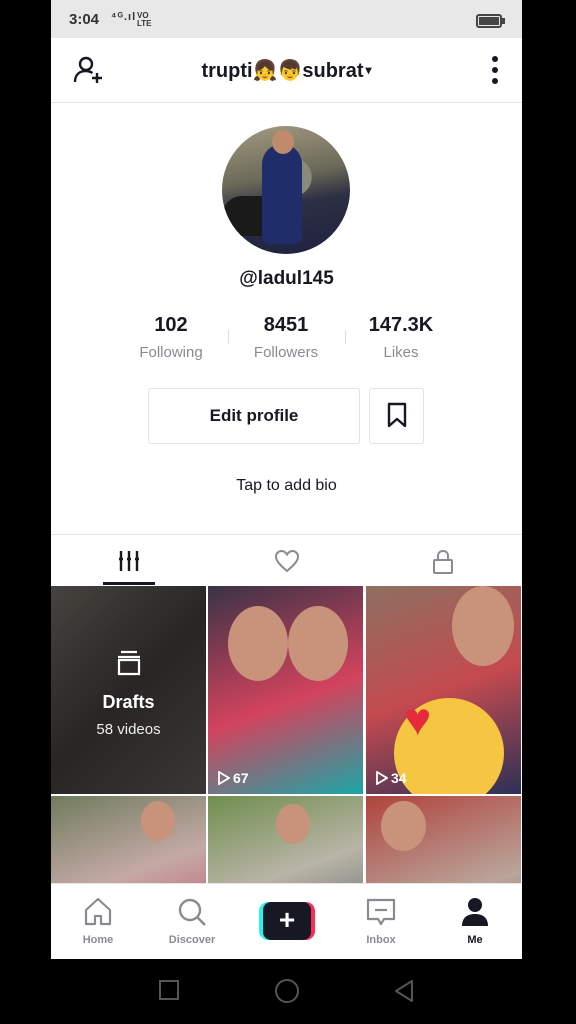 This screenshot has width=576, height=1024. Describe the element at coordinates (286, 19) in the screenshot. I see `status-bar: 3:04 ⁴ᴳ.ıl VO LTE` at that location.